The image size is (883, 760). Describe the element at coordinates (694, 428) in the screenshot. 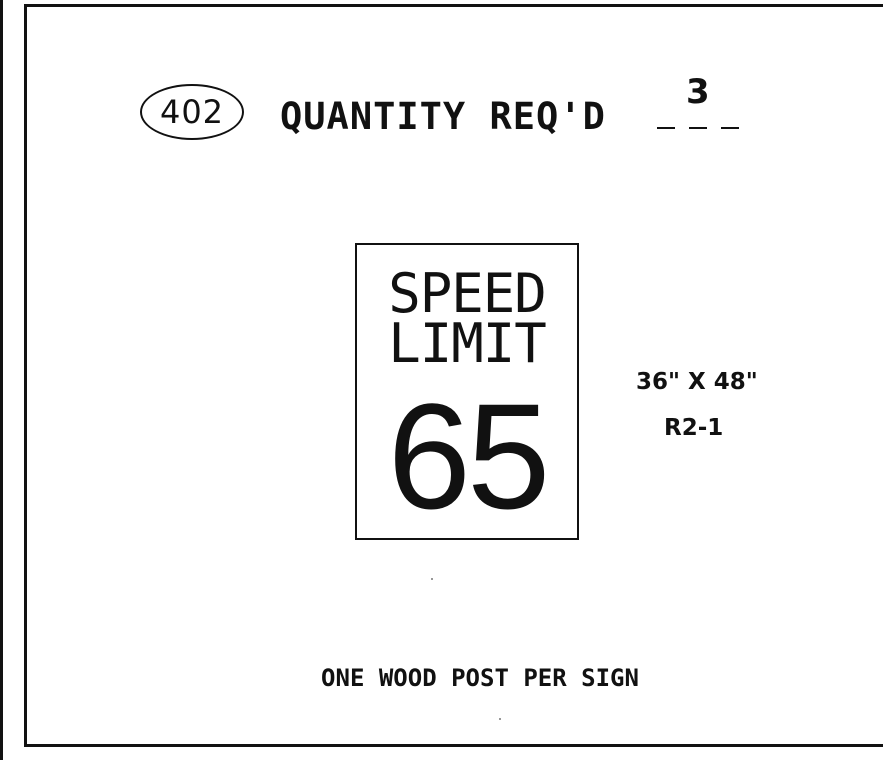

I see `sign-code: R2-1` at that location.